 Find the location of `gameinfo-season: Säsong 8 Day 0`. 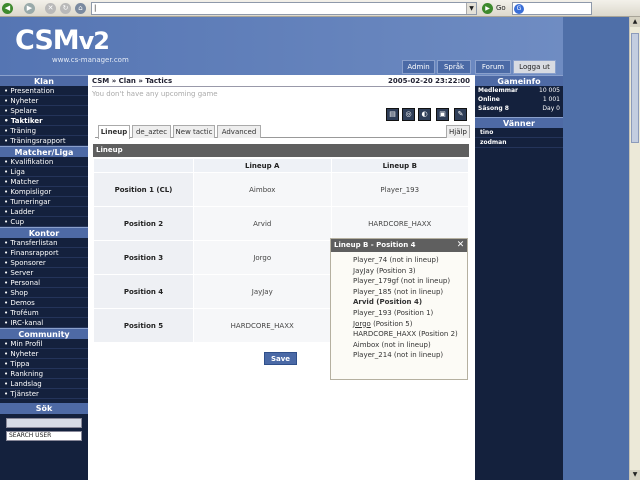

gameinfo-season: Säsong 8 Day 0 is located at coordinates (519, 108).